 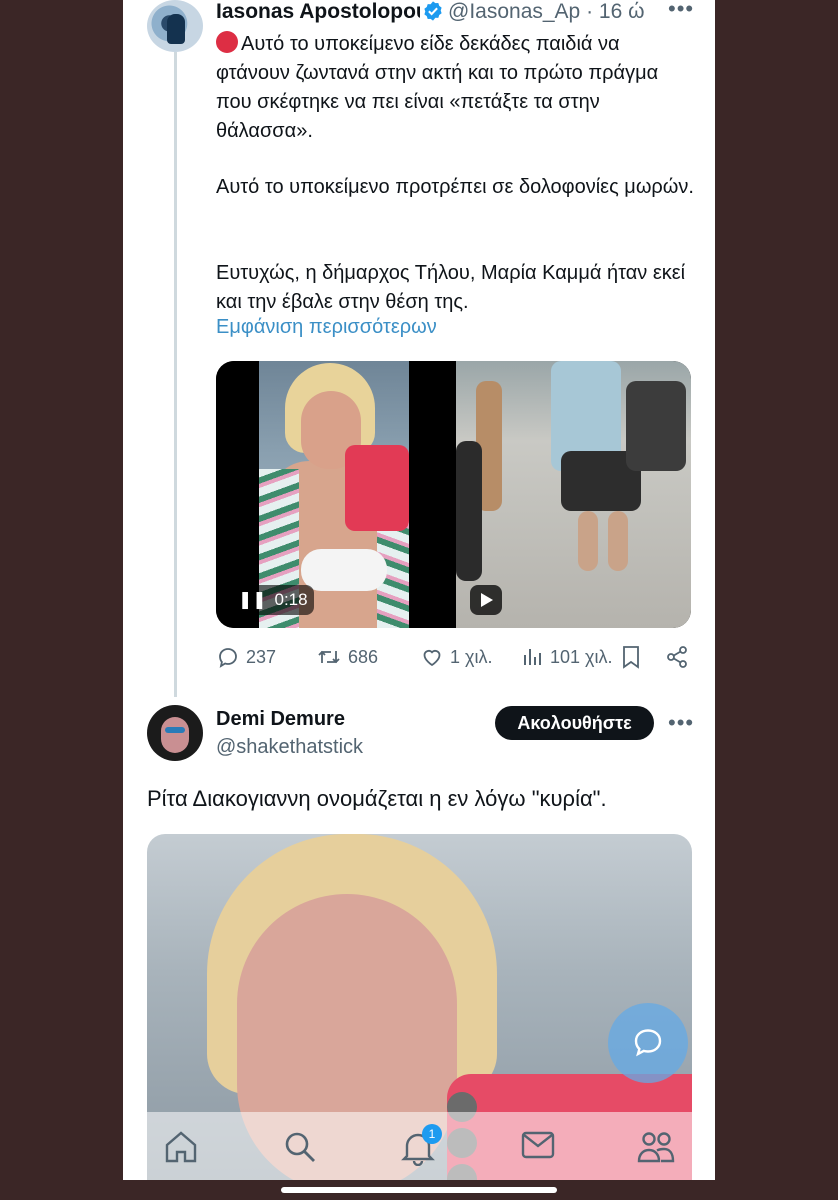 I want to click on video-timer: ❚❚ 0:18, so click(x=271, y=600).